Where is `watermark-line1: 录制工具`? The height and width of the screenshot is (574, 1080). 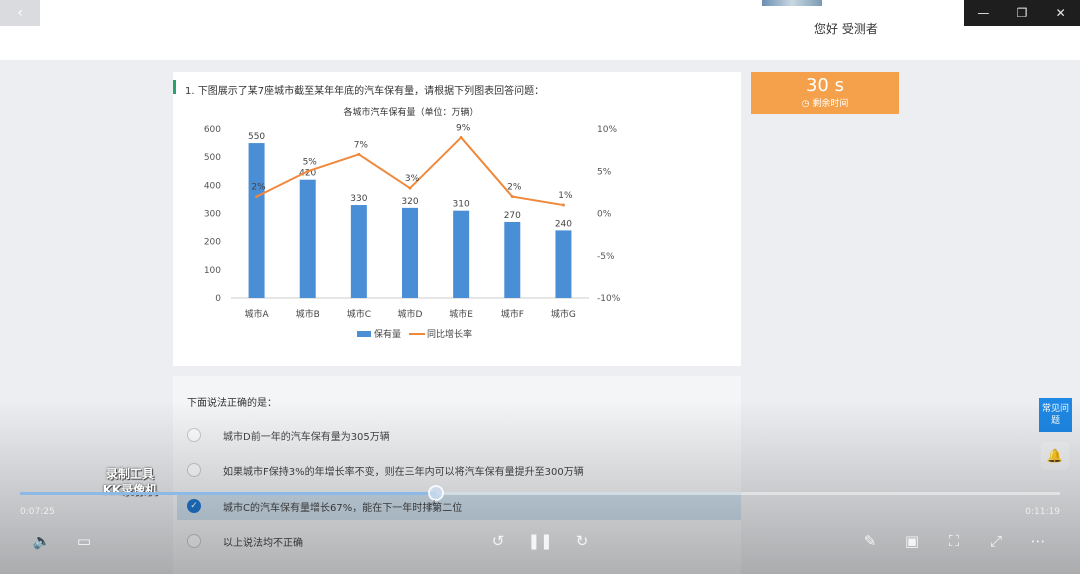
watermark-line1: 录制工具 is located at coordinates (129, 474).